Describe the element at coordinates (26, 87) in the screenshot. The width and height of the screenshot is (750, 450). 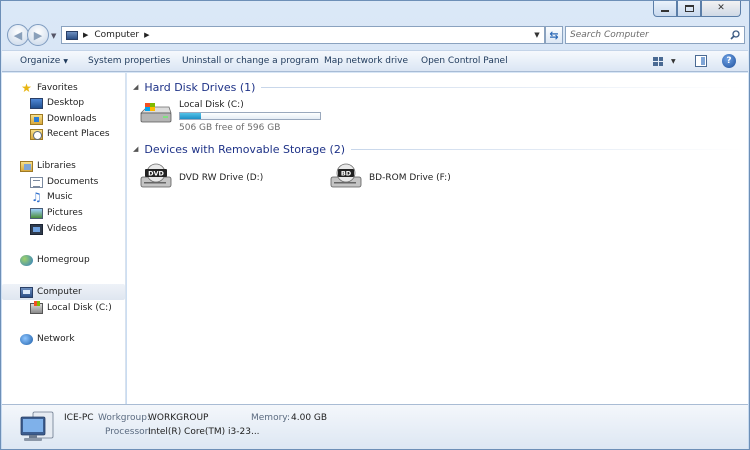
I see `star-icon: ★` at that location.